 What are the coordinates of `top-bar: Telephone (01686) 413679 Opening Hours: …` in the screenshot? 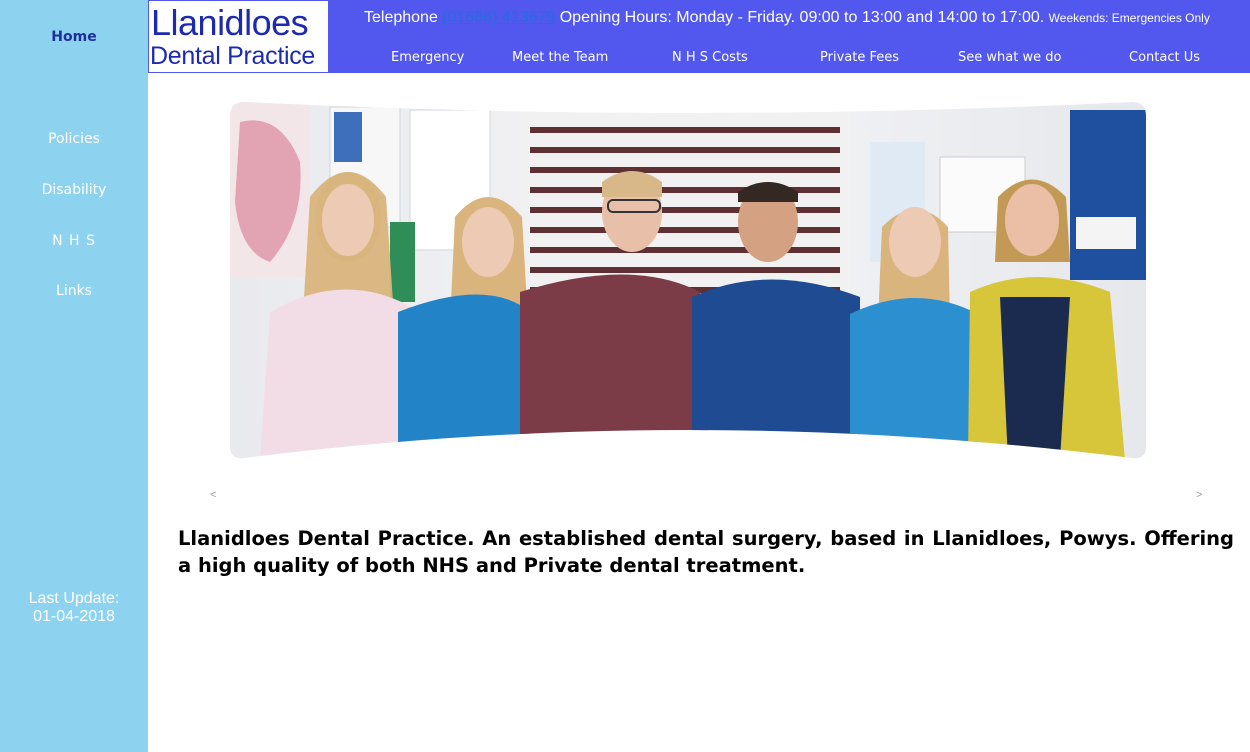 It's located at (789, 36).